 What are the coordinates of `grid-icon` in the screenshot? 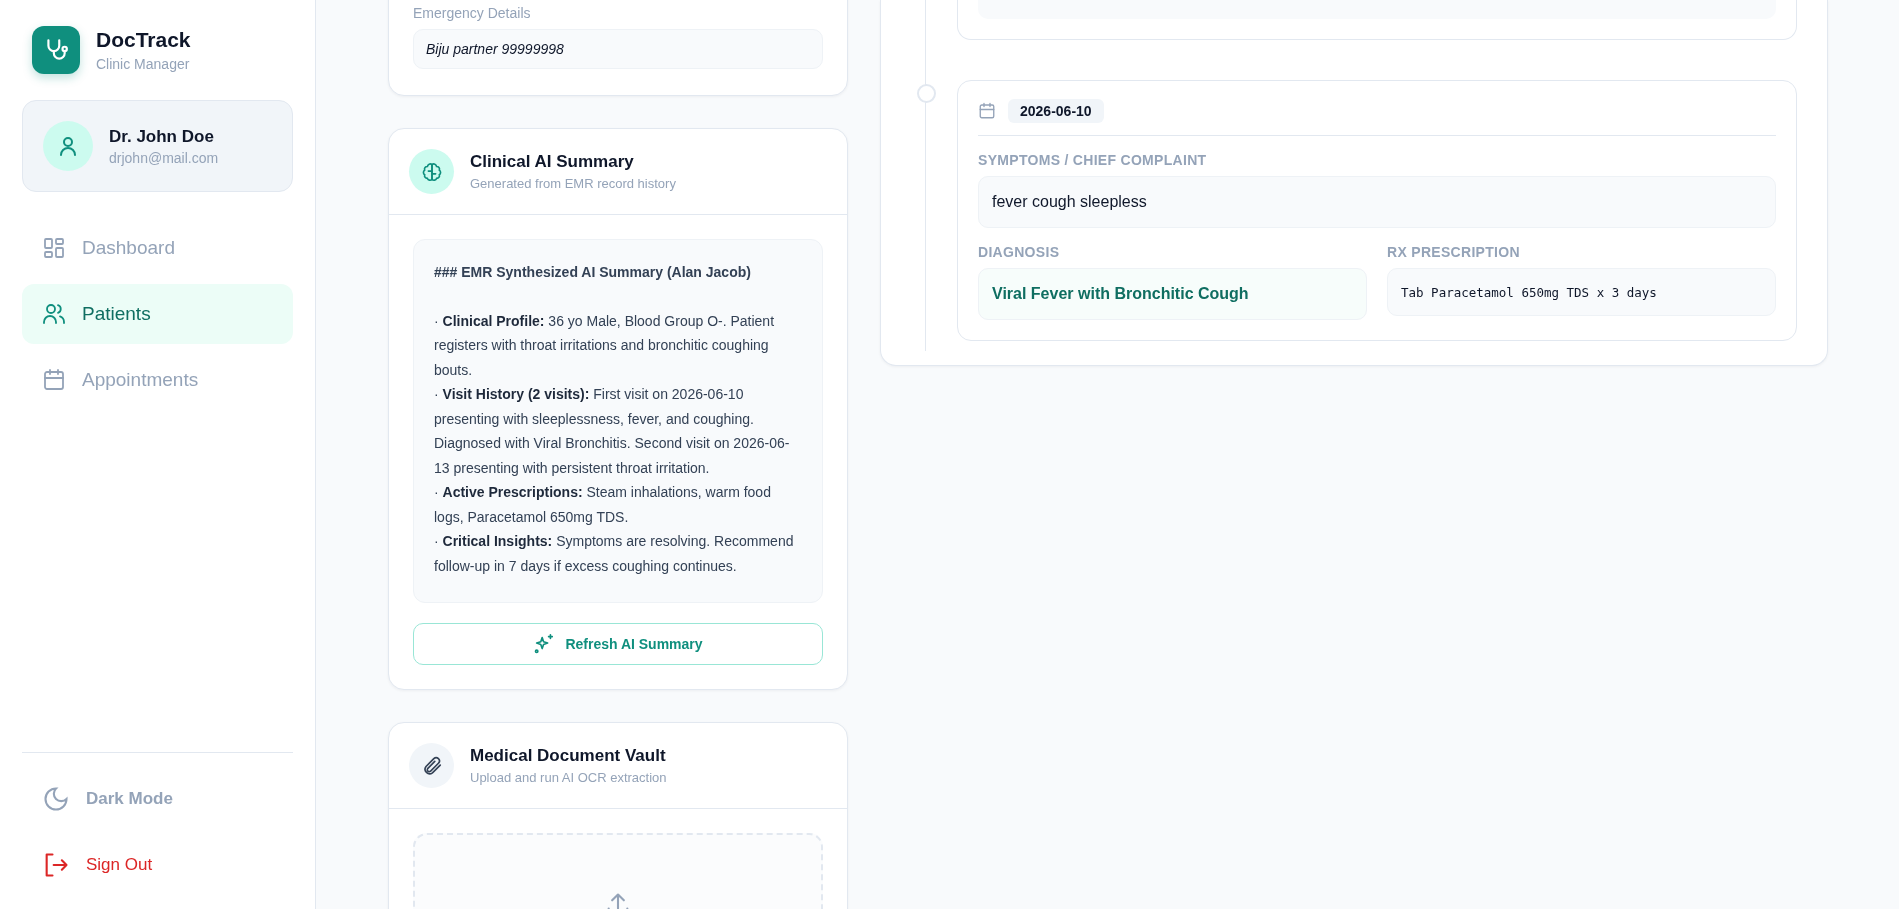 It's located at (54, 248).